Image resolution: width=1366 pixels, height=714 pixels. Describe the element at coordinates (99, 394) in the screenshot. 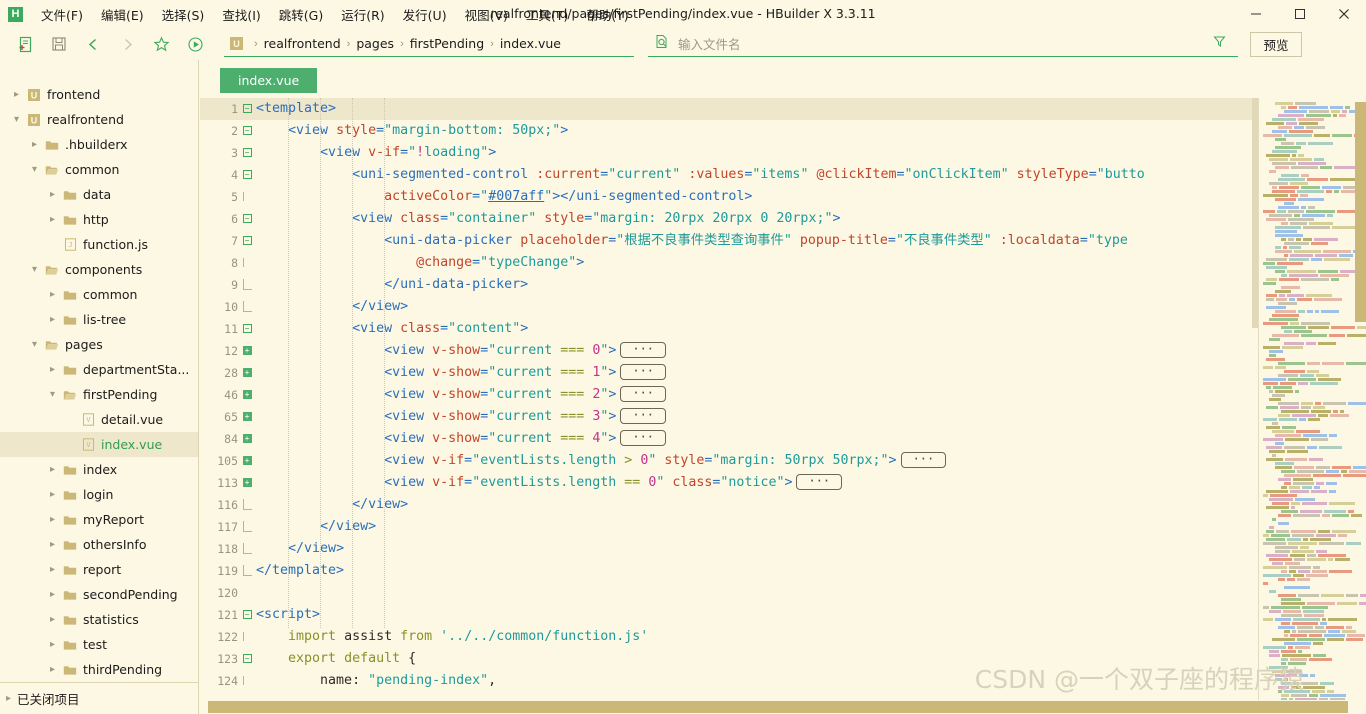

I see `tree-item-firstpending: ▾ firstPending` at that location.